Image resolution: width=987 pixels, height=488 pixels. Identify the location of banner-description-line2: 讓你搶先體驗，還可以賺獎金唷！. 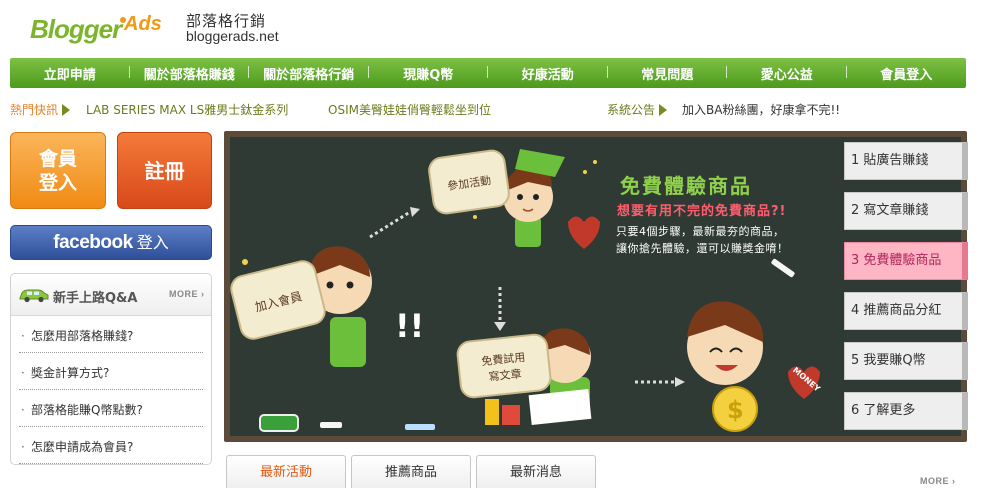
(702, 248).